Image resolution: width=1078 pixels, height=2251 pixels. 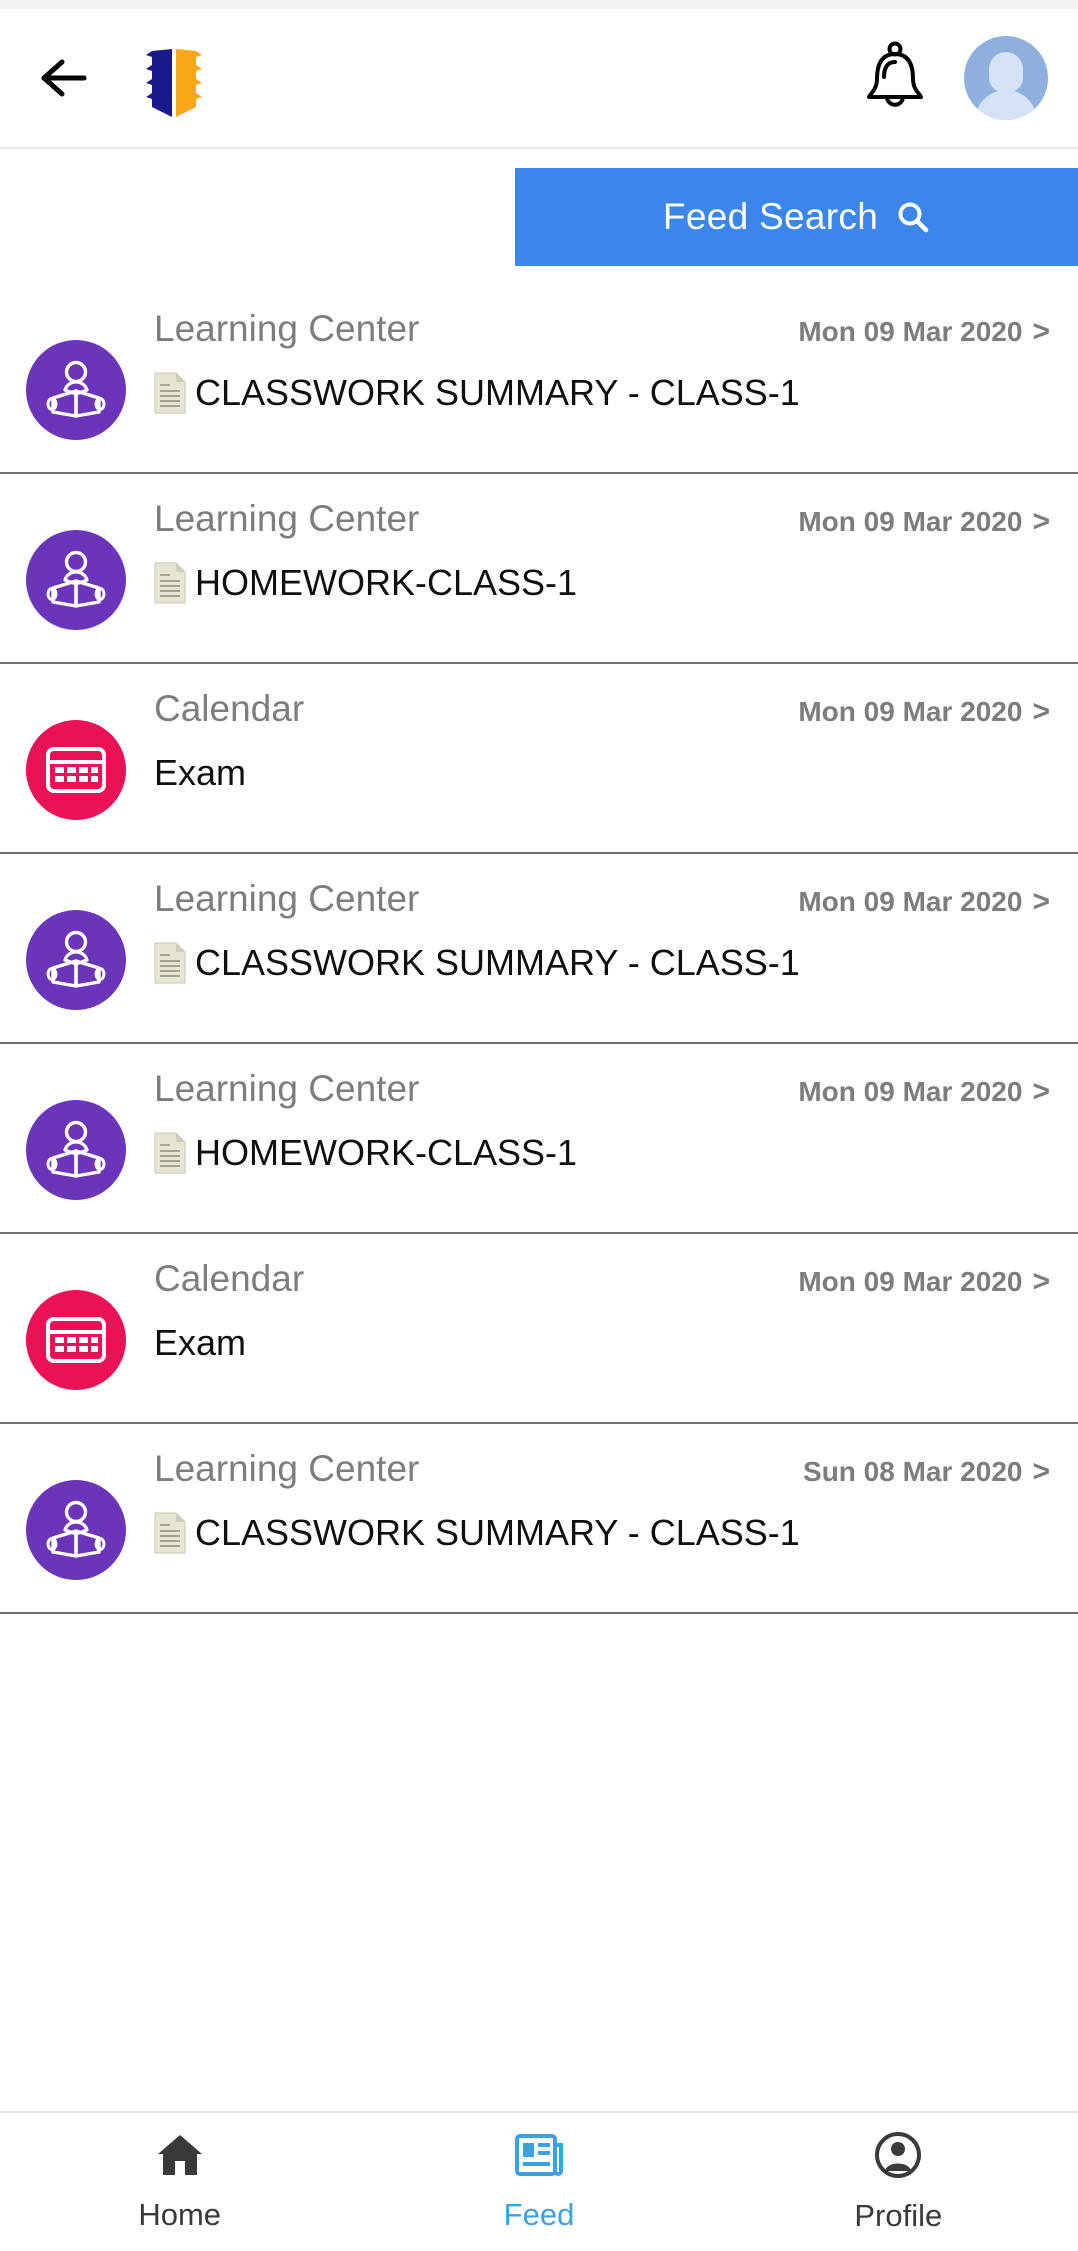 I want to click on feed-item-date: Sun 08 Mar 2020 >, so click(x=926, y=1472).